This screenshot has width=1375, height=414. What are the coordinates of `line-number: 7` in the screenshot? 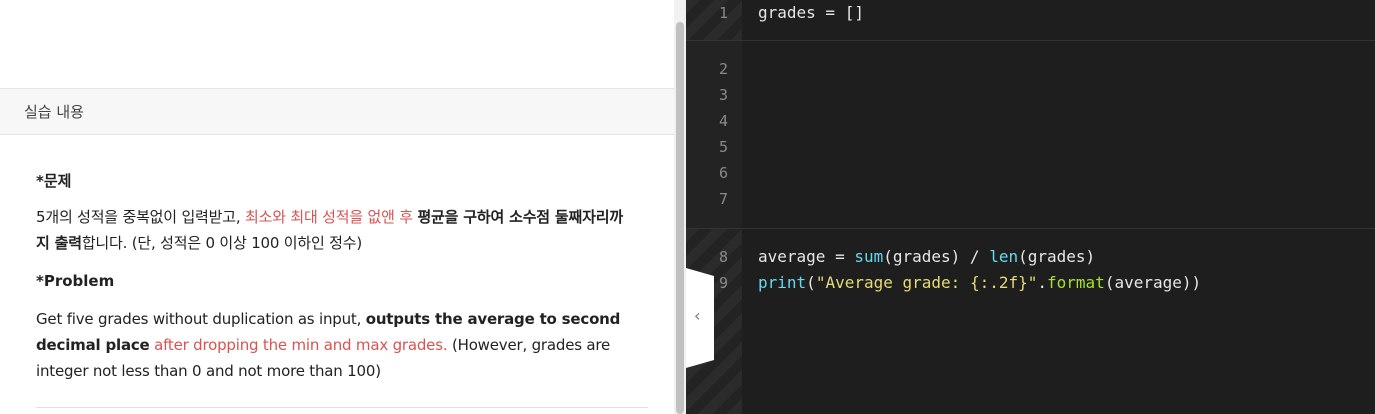 It's located at (723, 199).